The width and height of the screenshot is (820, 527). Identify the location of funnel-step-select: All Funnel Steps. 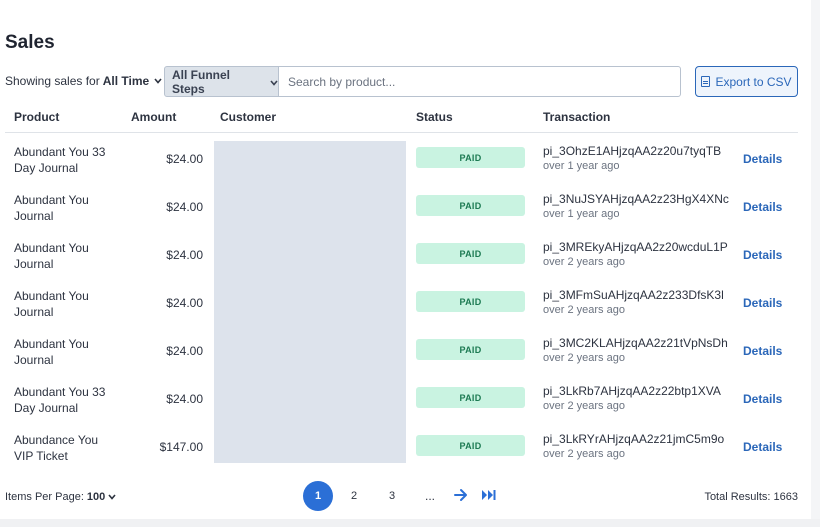
(221, 81).